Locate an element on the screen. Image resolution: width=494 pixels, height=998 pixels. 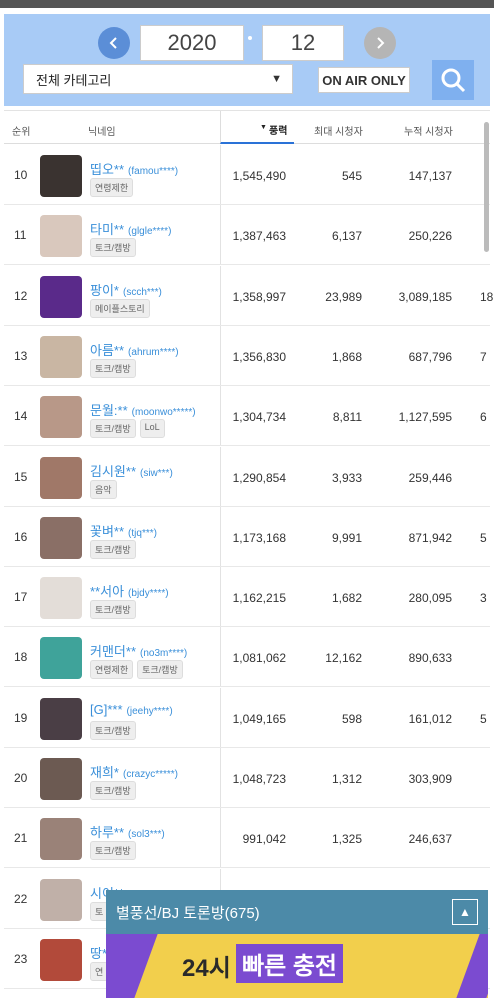
nickname-name: **서아 is located at coordinates (107, 592).